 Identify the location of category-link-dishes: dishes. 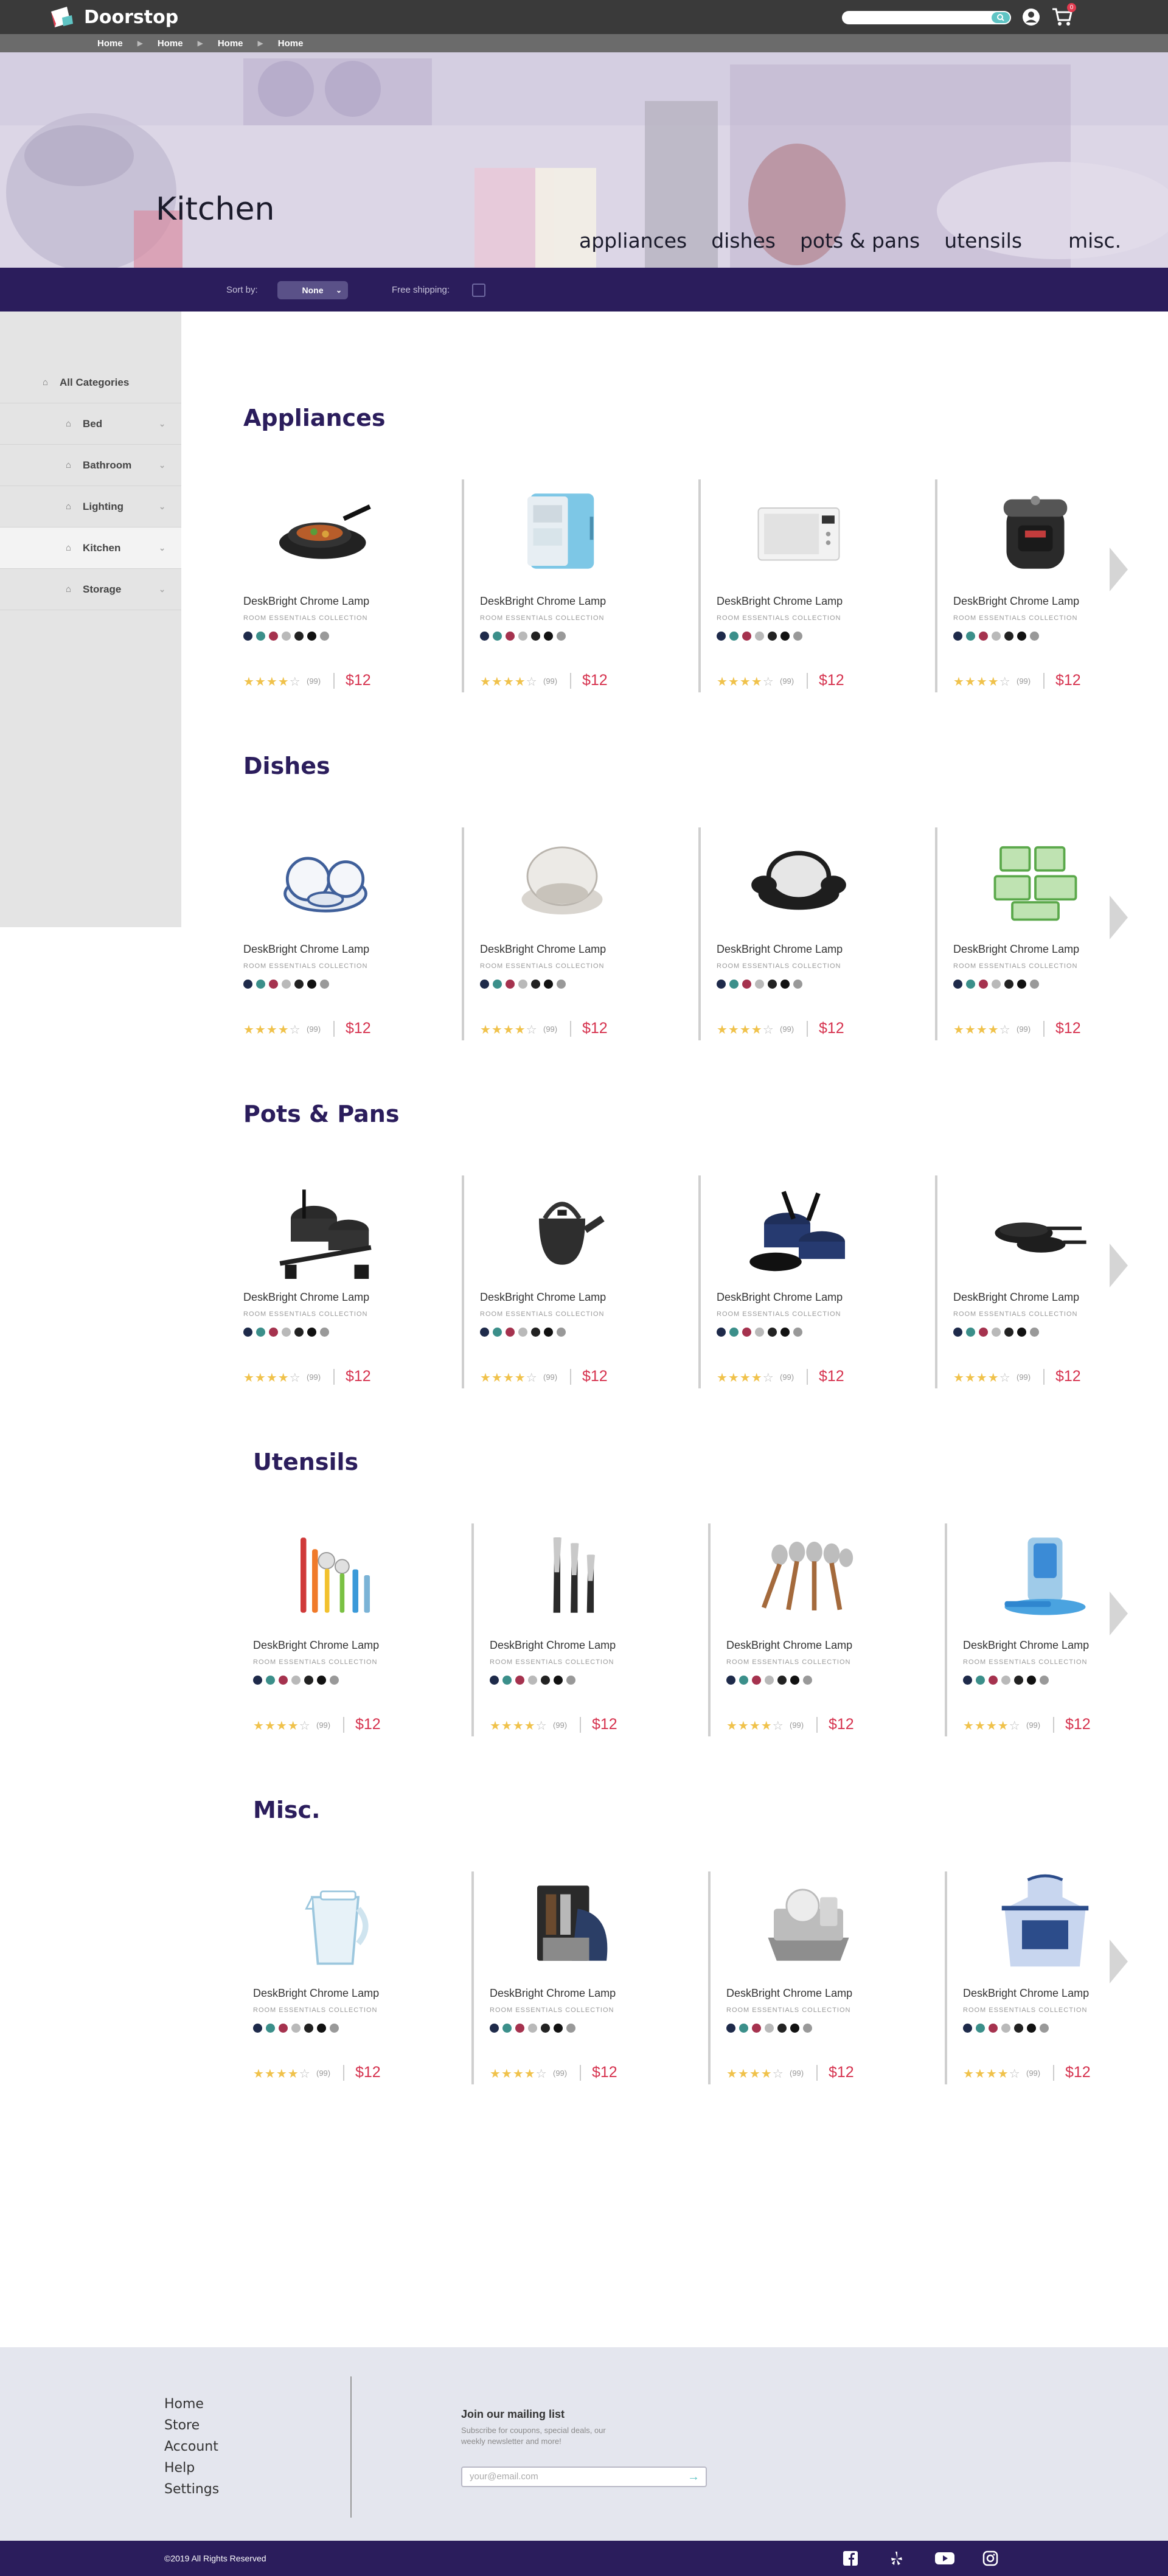
(743, 240).